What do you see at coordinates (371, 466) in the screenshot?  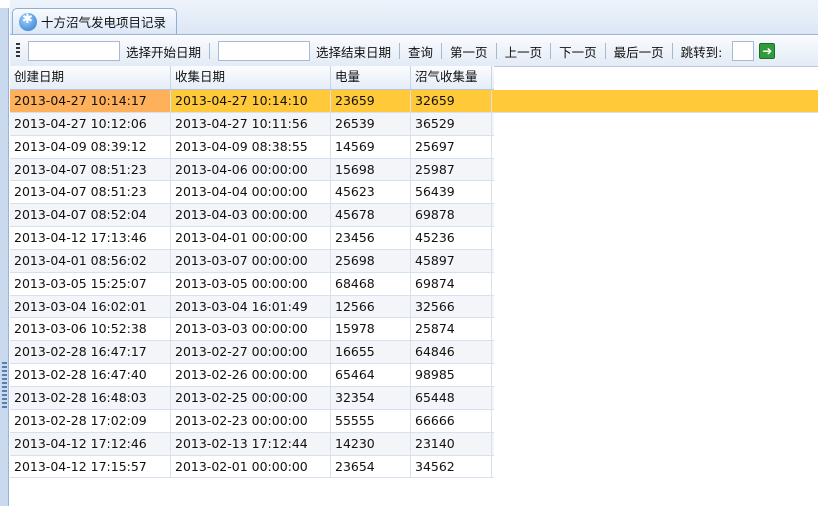 I see `cell-power: 23654` at bounding box center [371, 466].